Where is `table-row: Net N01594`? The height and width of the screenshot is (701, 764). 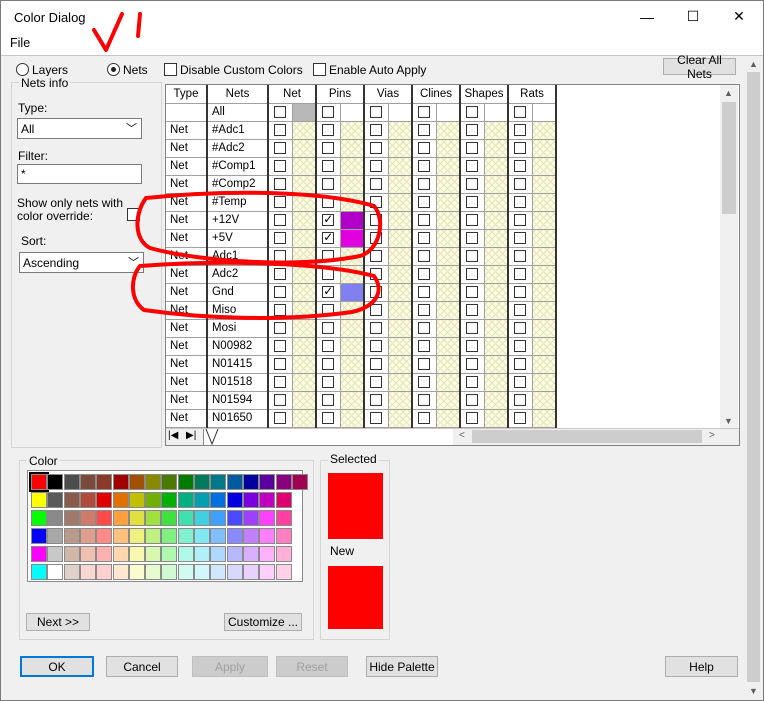 table-row: Net N01594 is located at coordinates (442, 400).